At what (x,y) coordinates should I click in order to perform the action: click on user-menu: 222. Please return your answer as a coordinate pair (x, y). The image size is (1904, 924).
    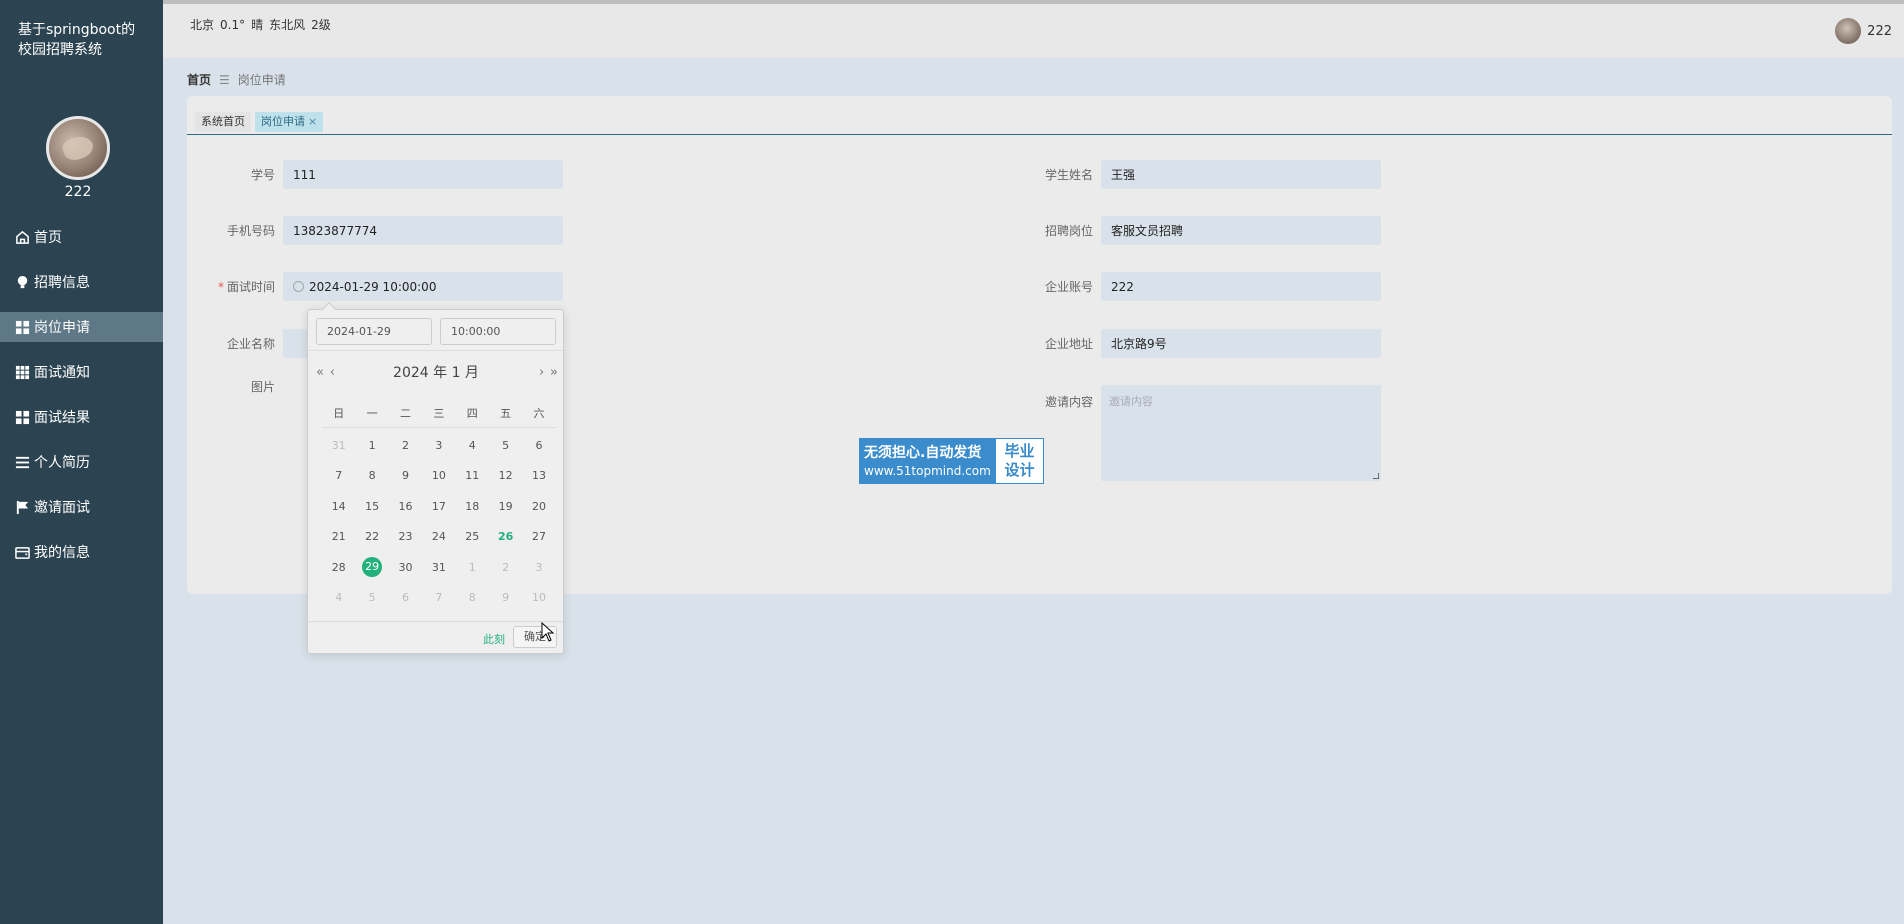
    Looking at the image, I should click on (1863, 31).